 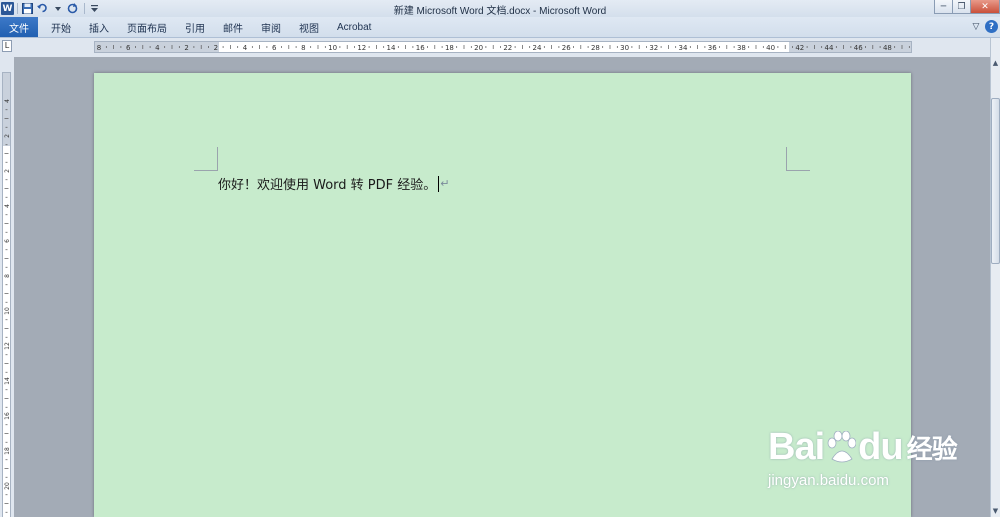 I want to click on ruler-tick-label: 30, so click(x=624, y=48).